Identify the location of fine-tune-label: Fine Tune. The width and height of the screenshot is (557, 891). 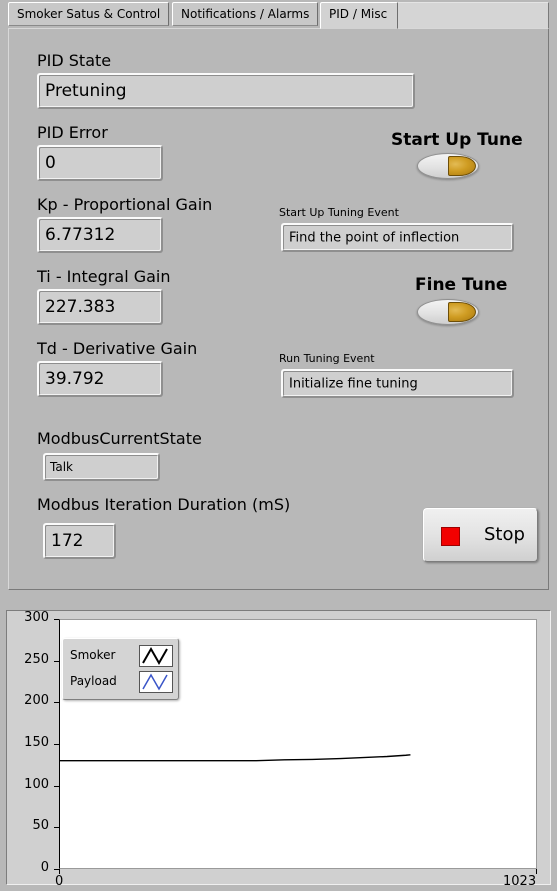
(461, 285).